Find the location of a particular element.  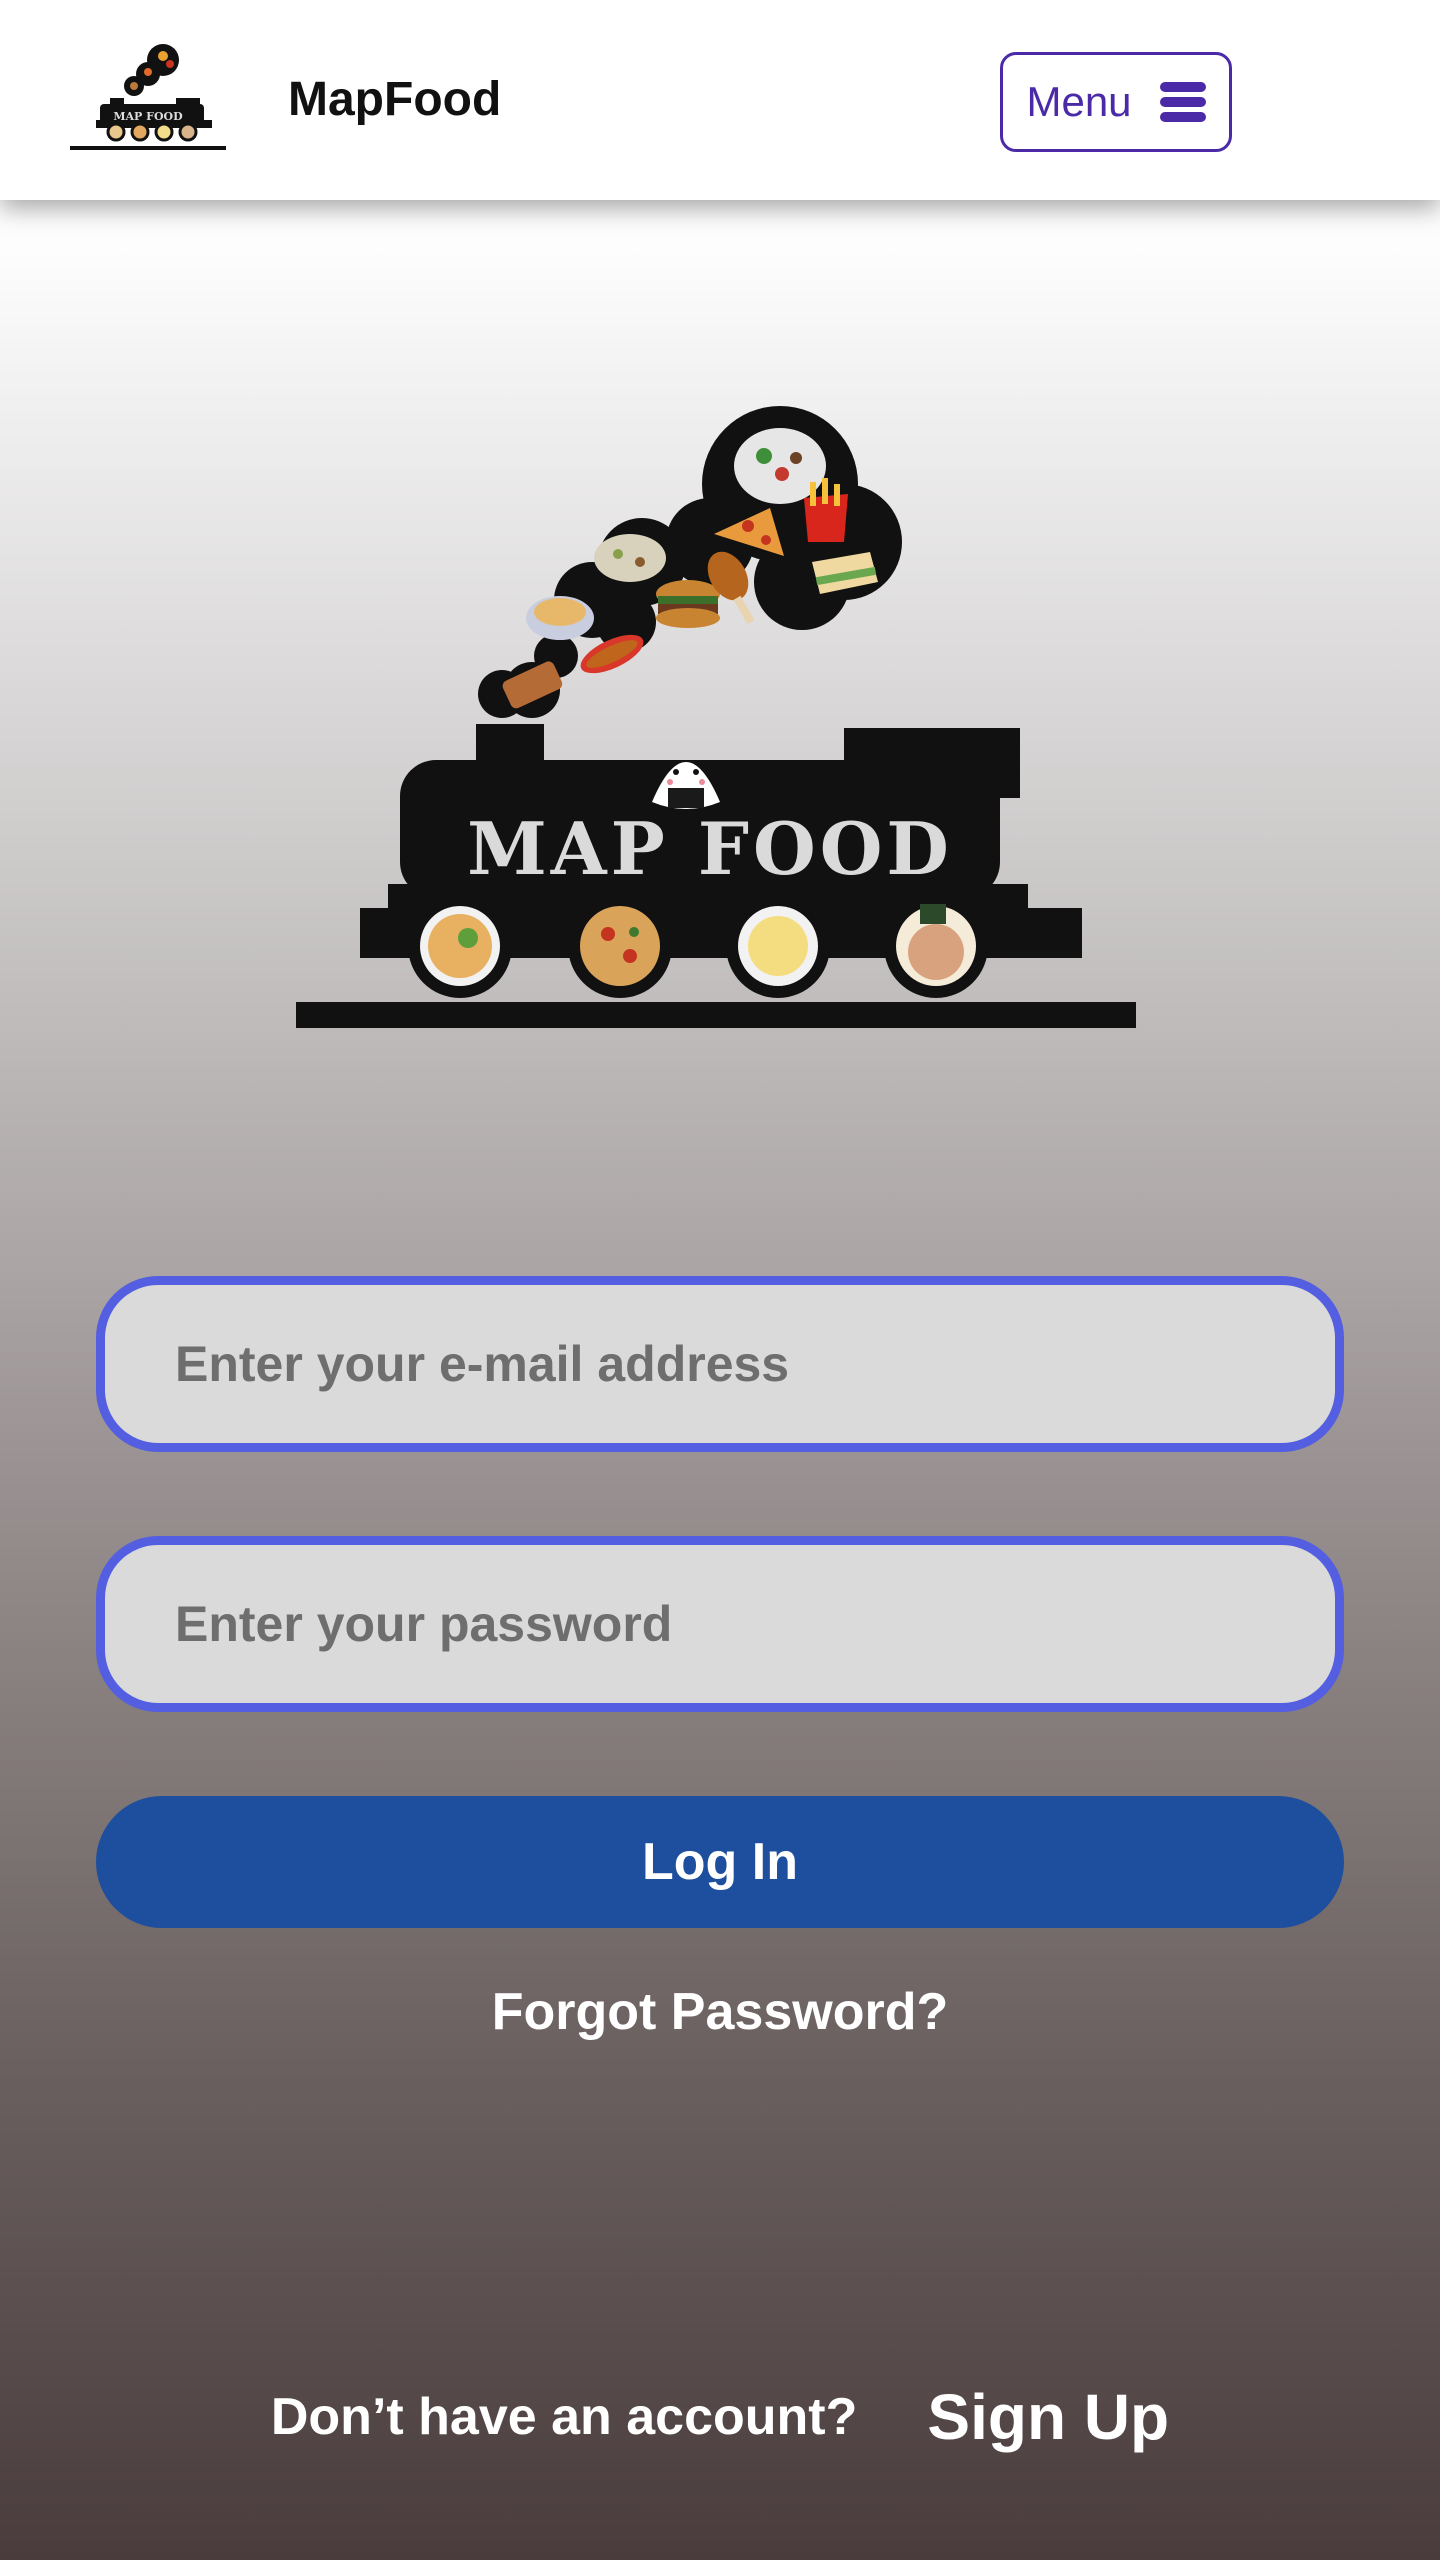

mapfood-train-logo: MAP FOOD is located at coordinates (716, 717).